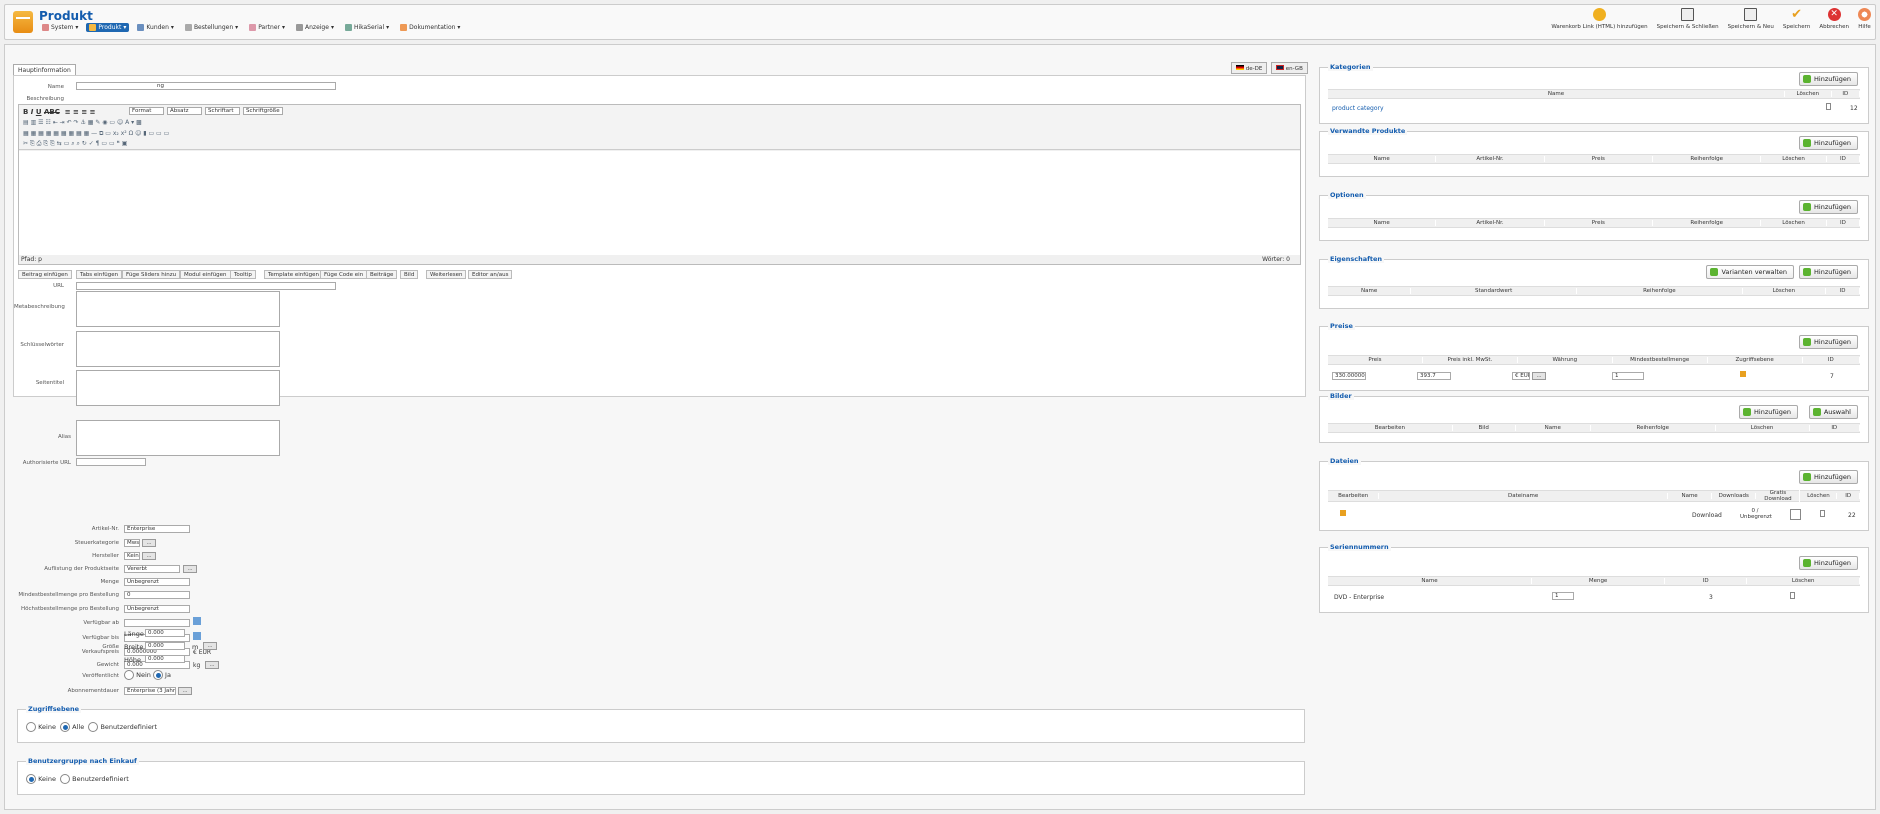 This screenshot has height=814, width=1880. I want to click on meta-description-label: Metabeschreibung, so click(39, 307).